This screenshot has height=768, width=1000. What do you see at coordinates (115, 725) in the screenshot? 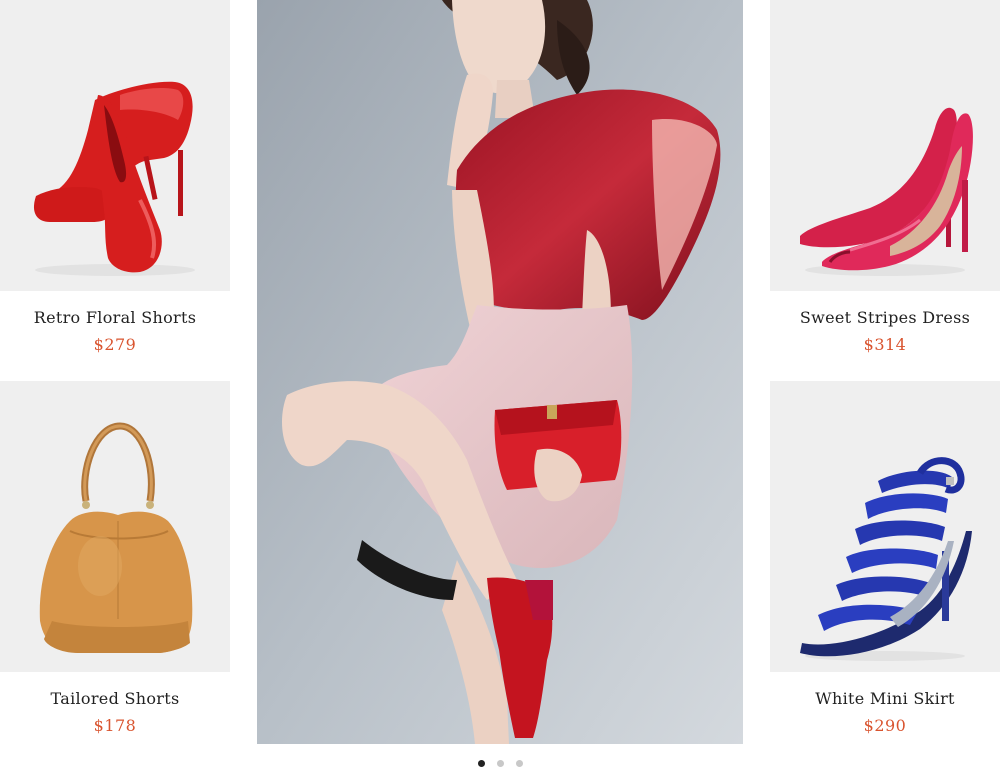
I see `product-price: $178` at bounding box center [115, 725].